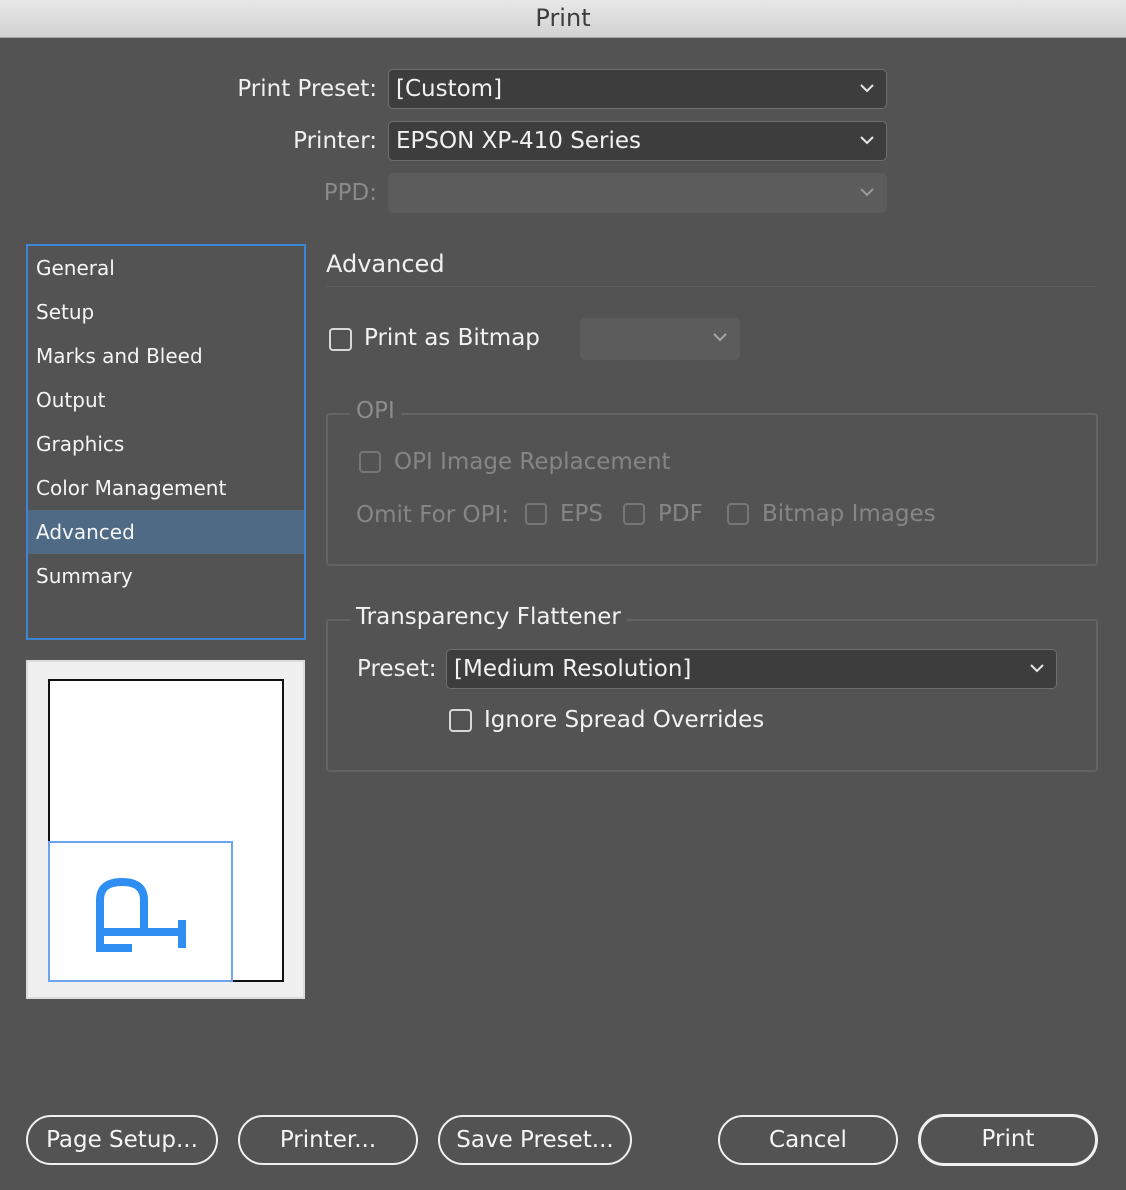 The height and width of the screenshot is (1190, 1126). Describe the element at coordinates (166, 268) in the screenshot. I see `sidebar-item-general: General` at that location.